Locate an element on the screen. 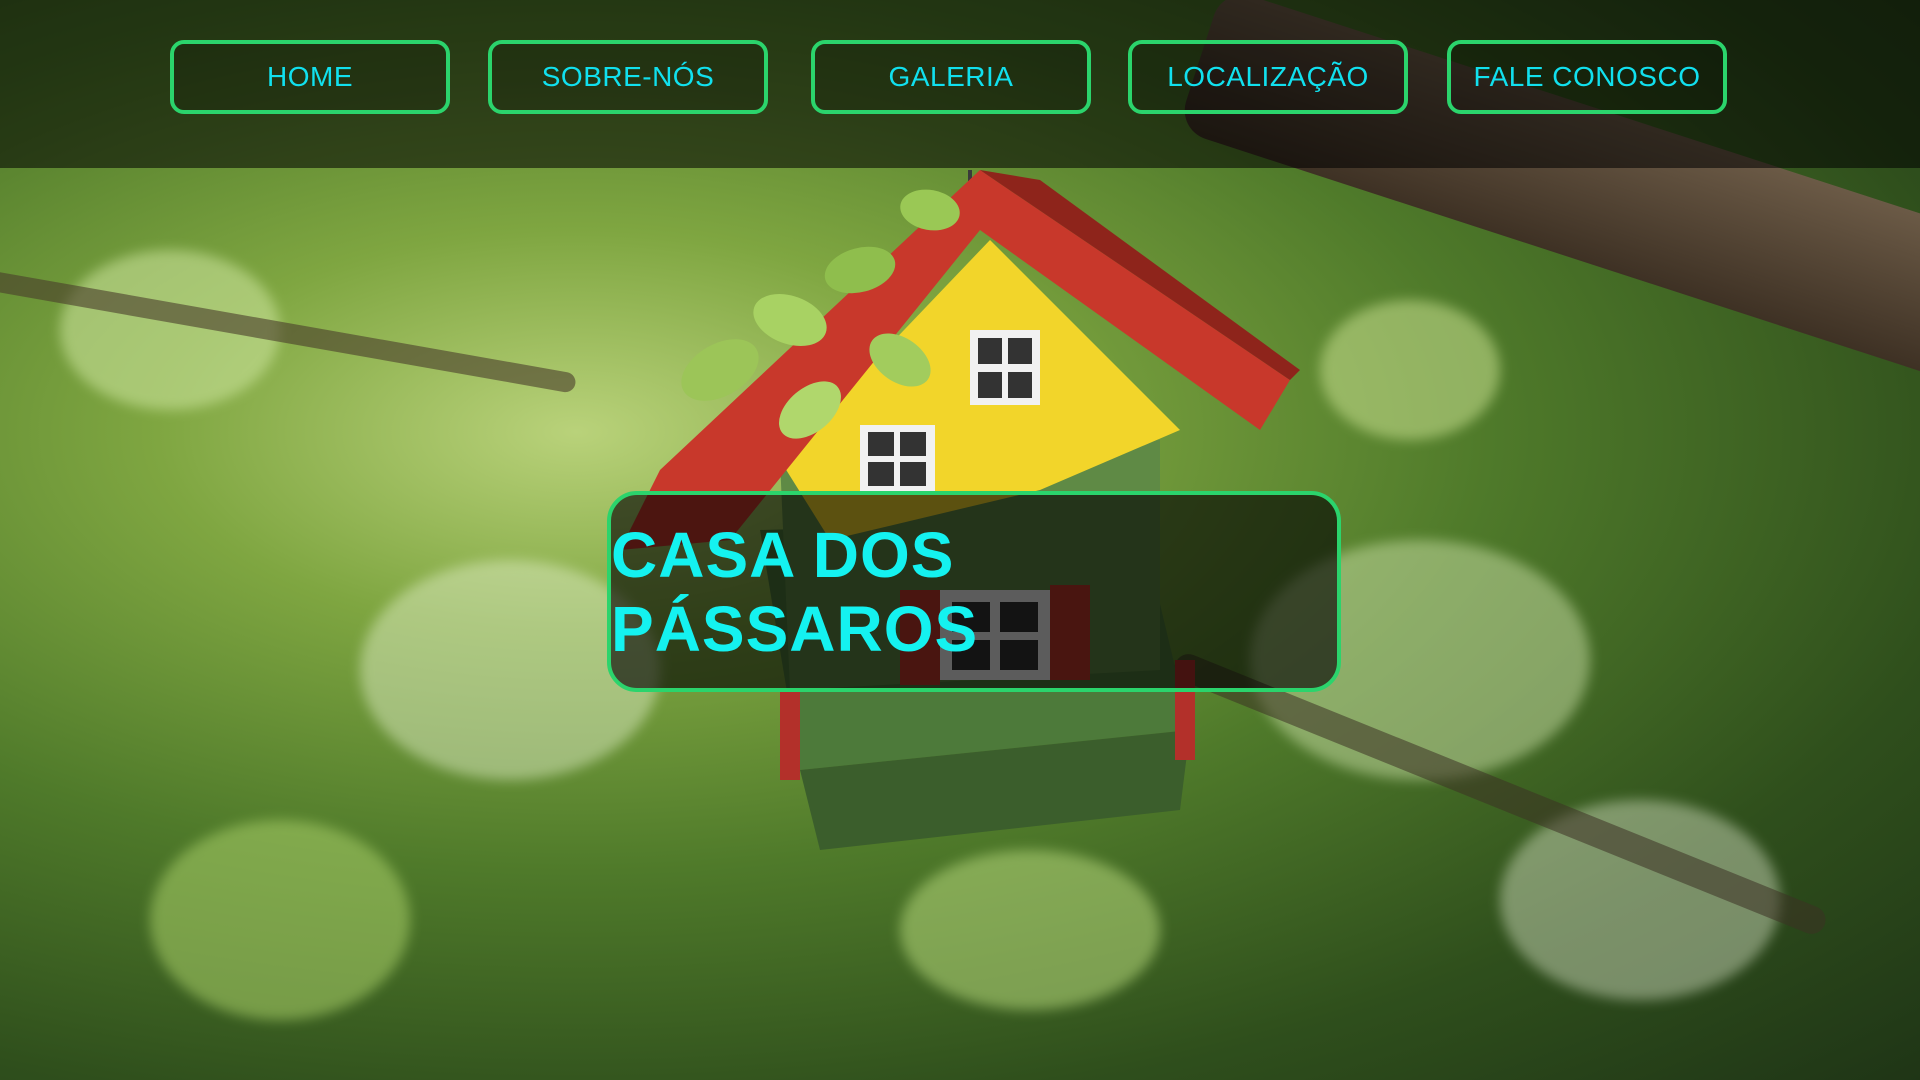 The height and width of the screenshot is (1080, 1920). nav-gallery-button: GALERIA is located at coordinates (951, 77).